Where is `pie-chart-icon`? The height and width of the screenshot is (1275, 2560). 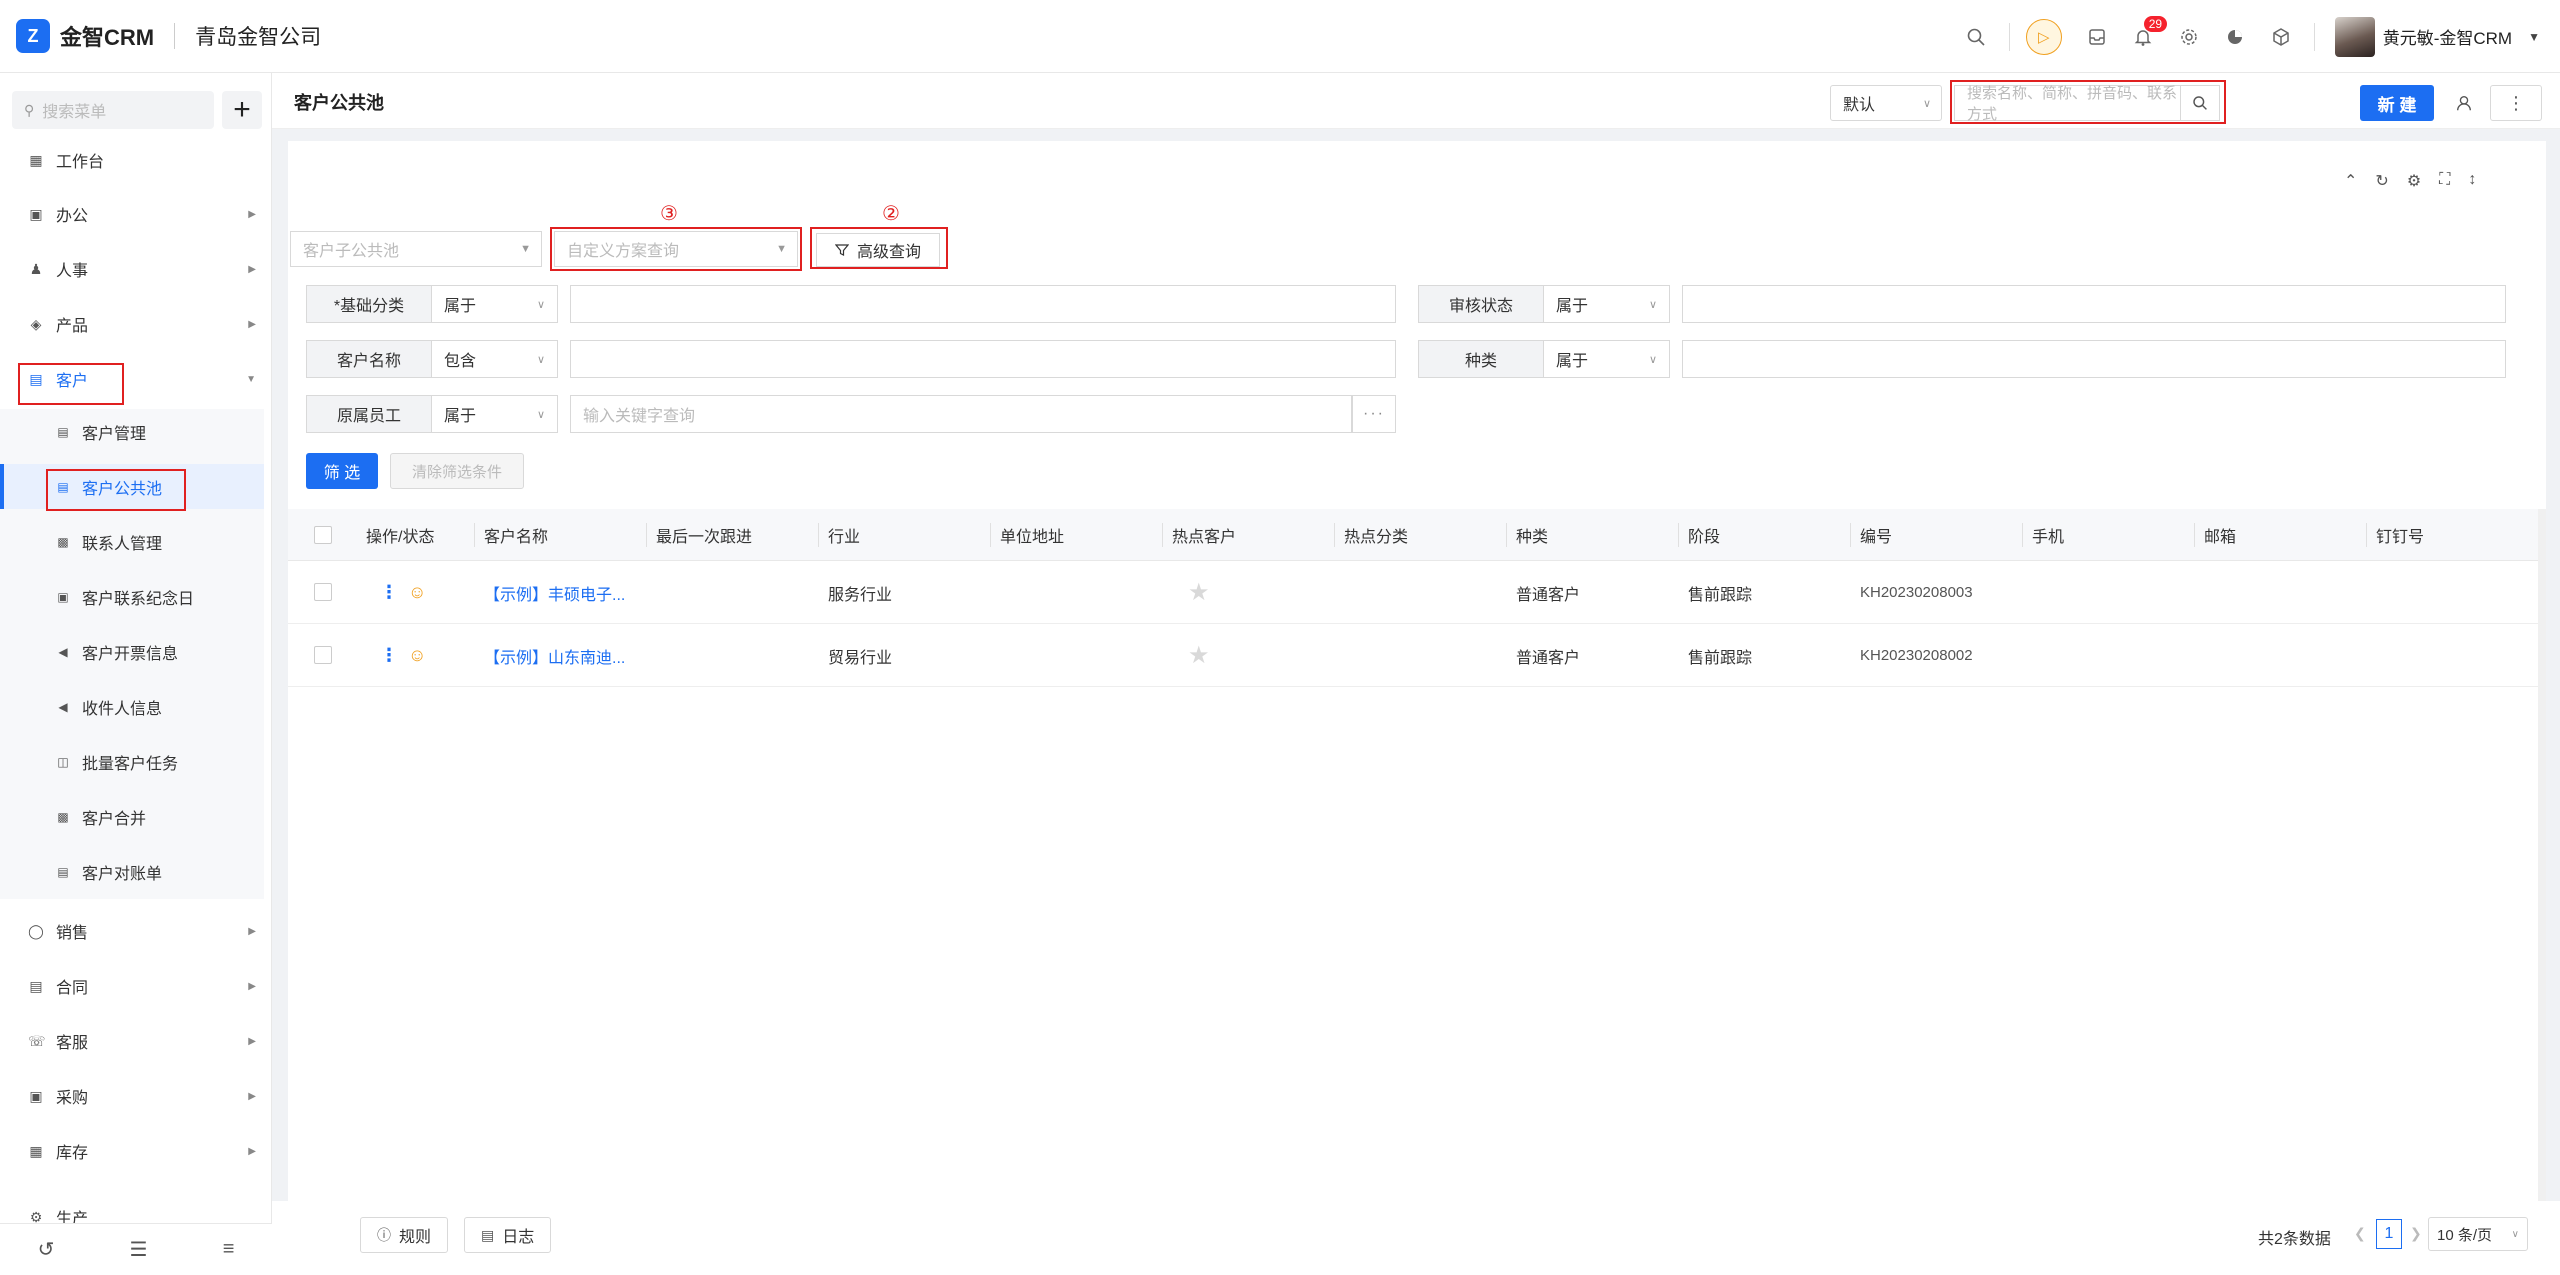
pie-chart-icon is located at coordinates (2235, 37).